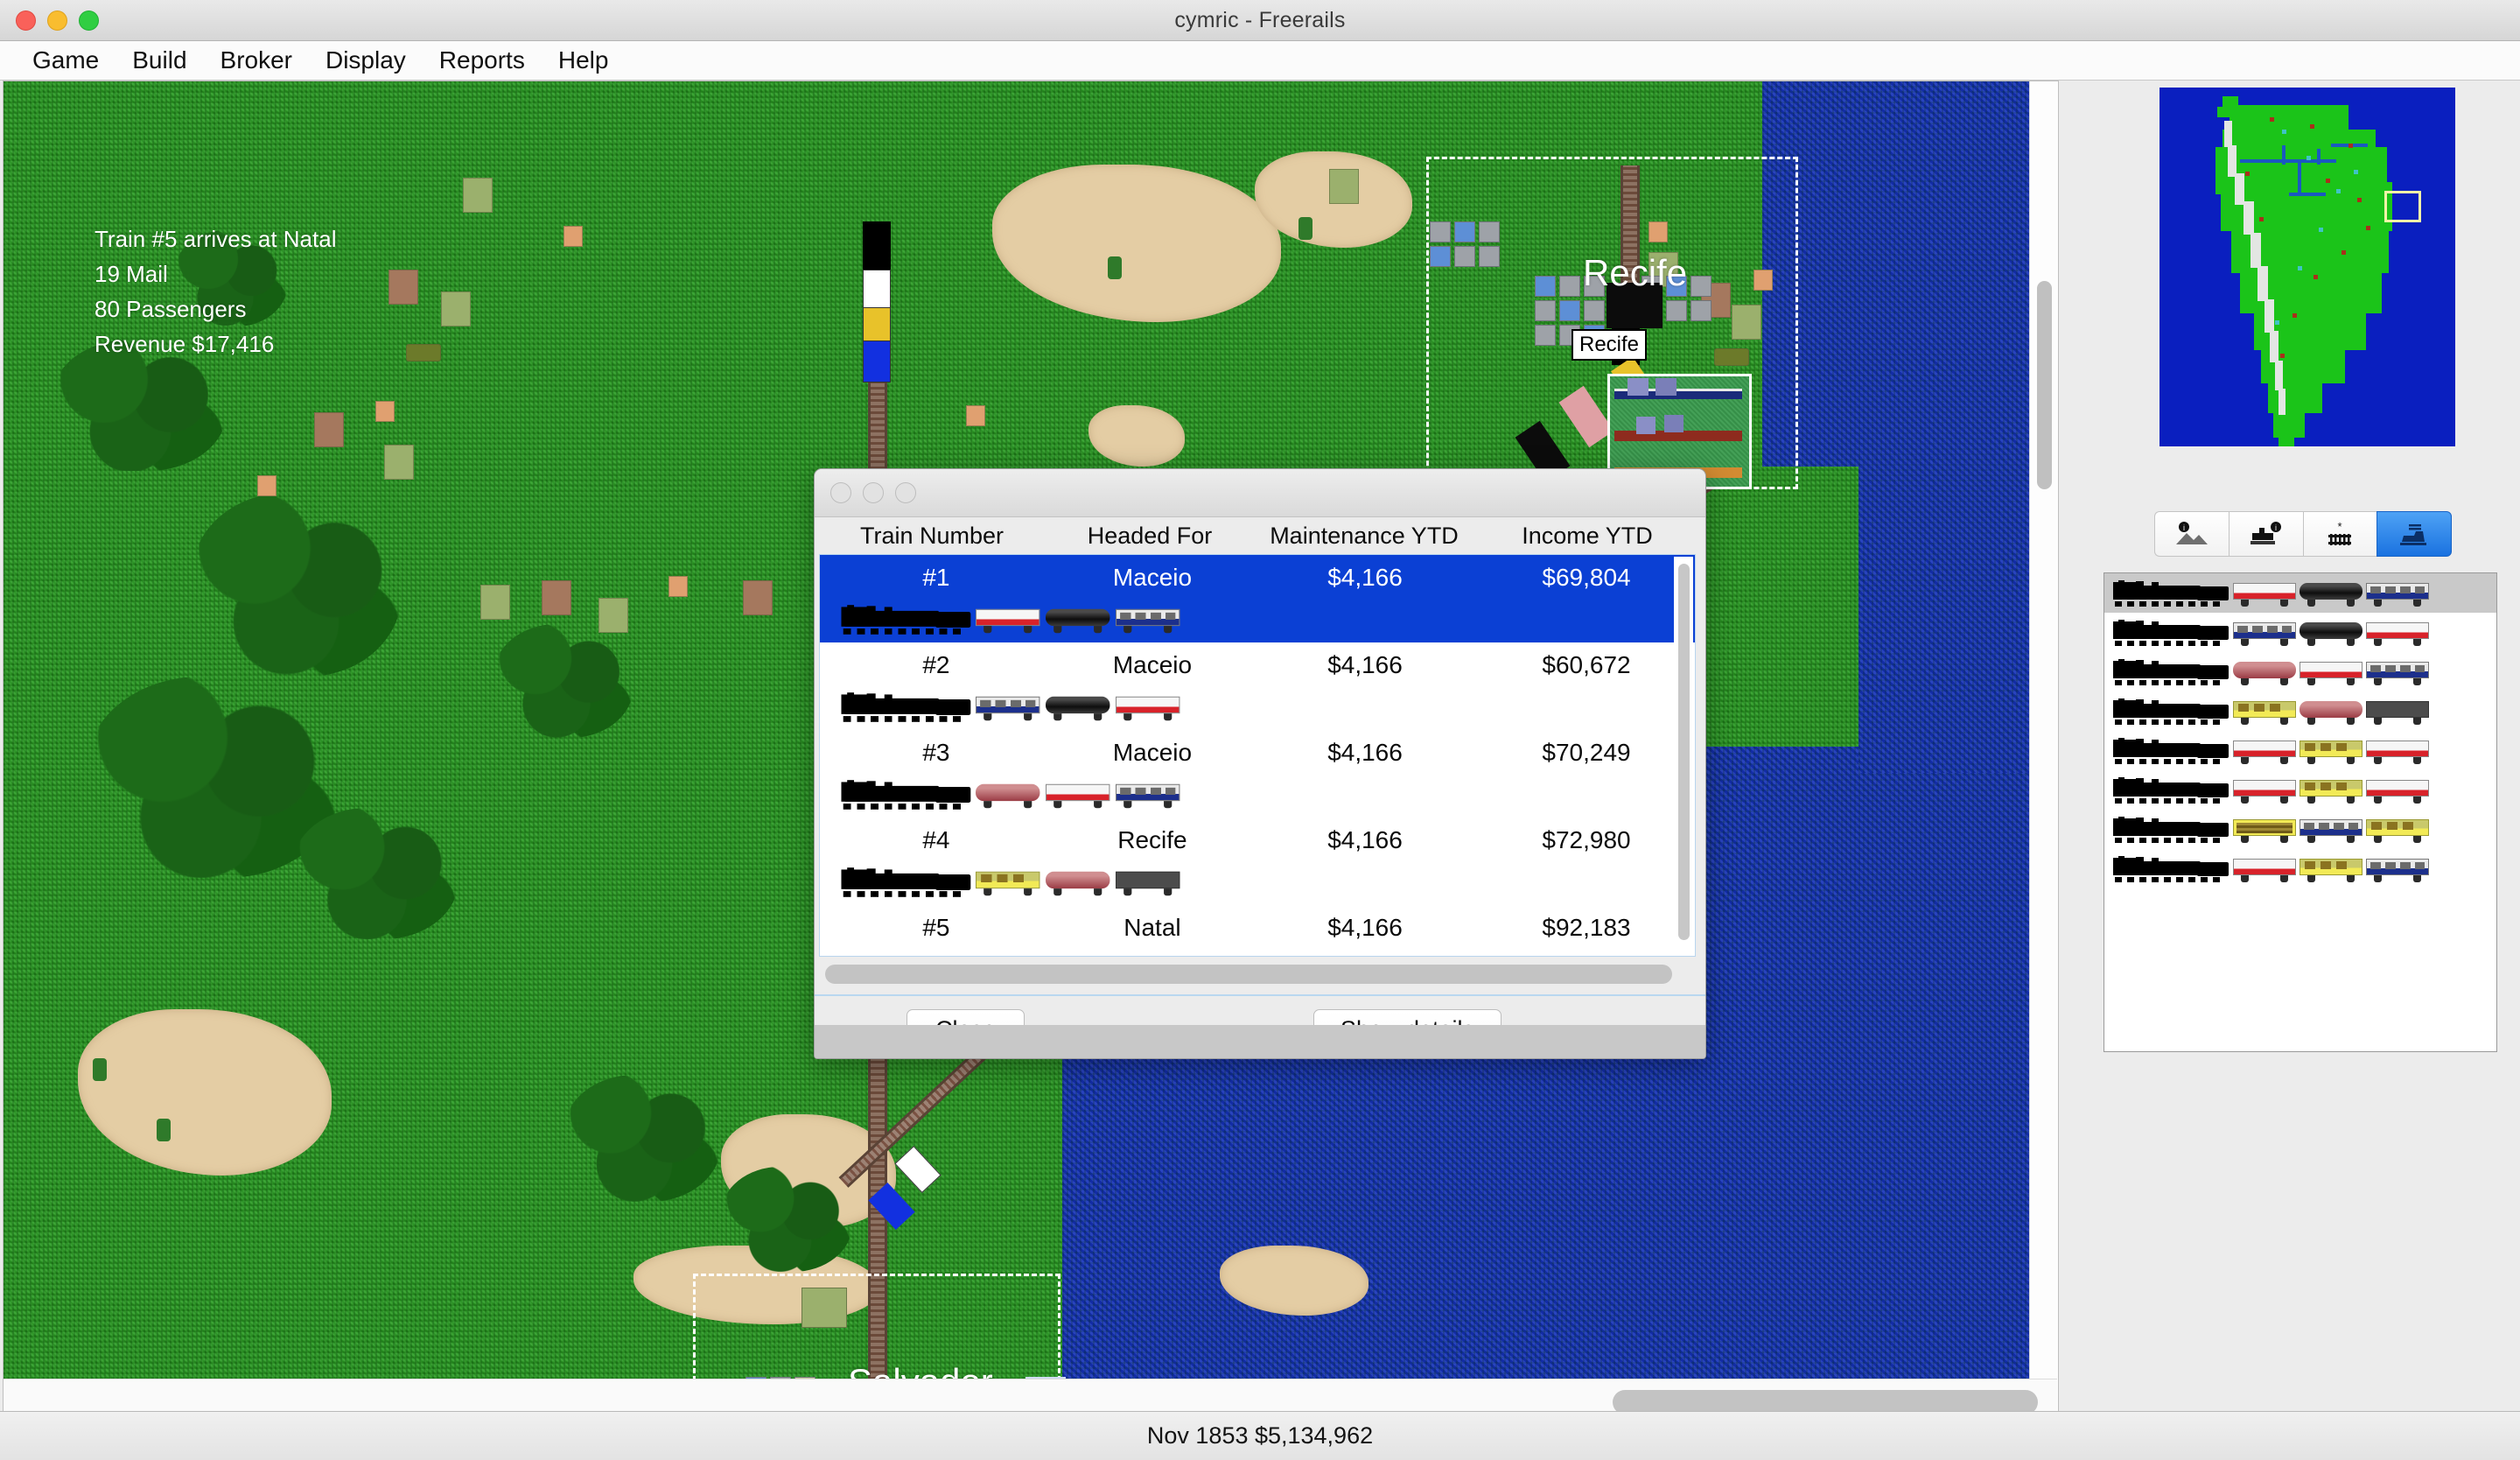 The height and width of the screenshot is (1460, 2520). I want to click on trains-table-horizontal-scrollbar-thumb, so click(1248, 975).